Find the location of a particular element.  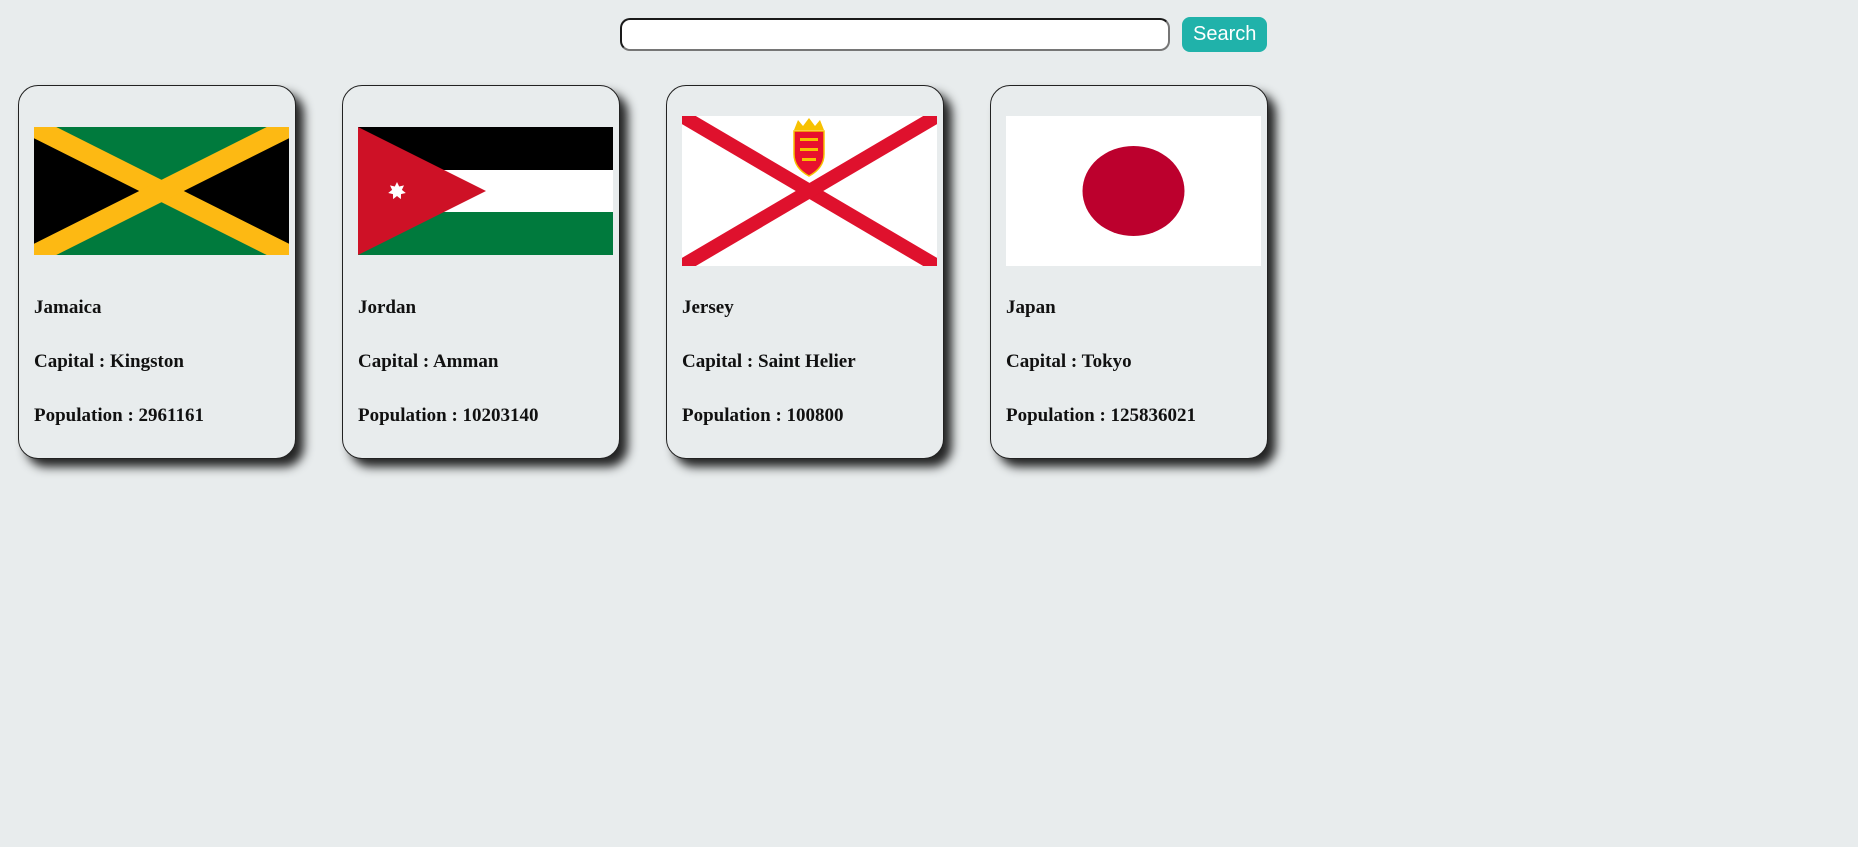

search-input is located at coordinates (895, 34).